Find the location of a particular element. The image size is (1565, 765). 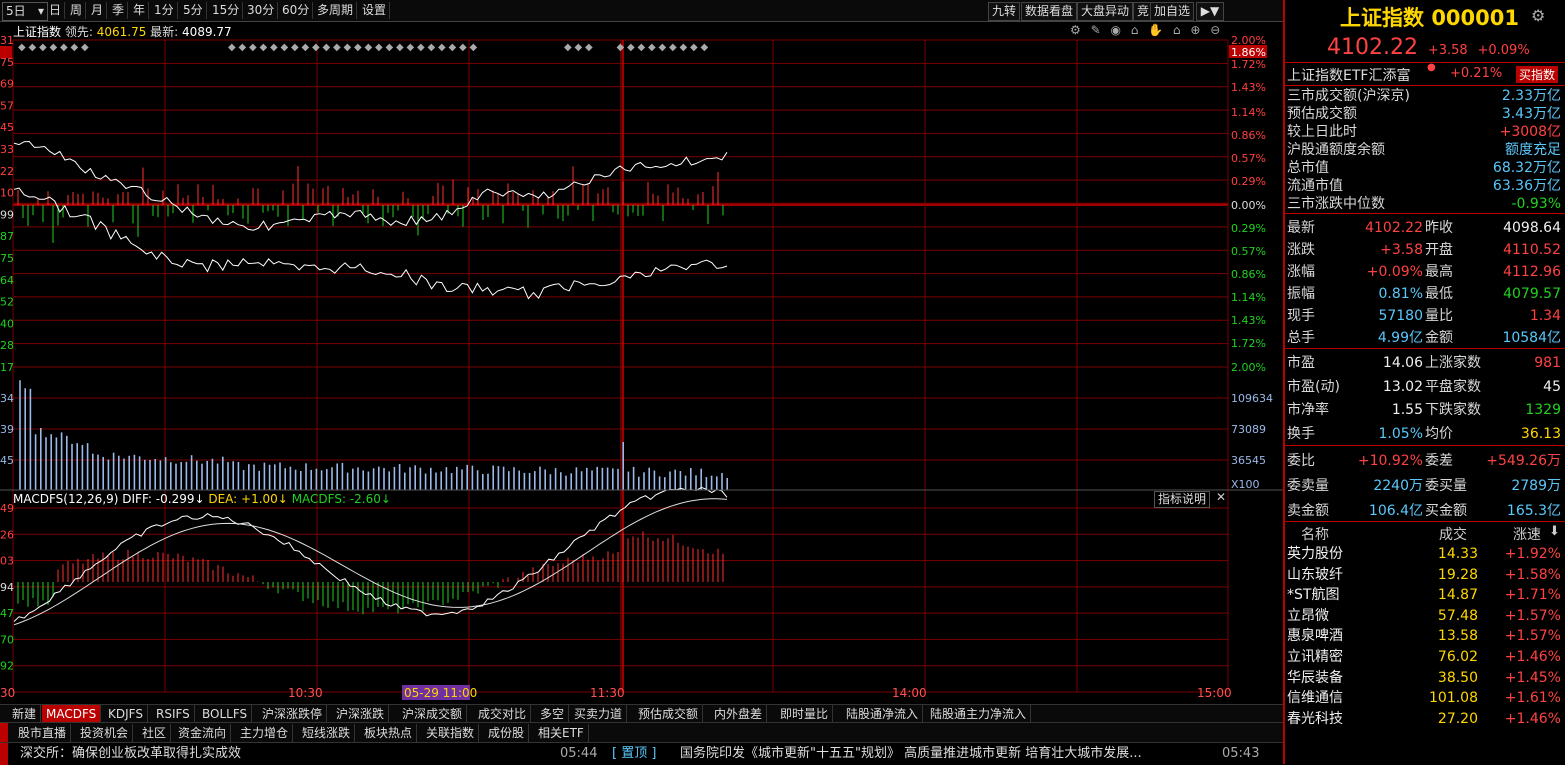

left-axis-label: 99 is located at coordinates (7, 214).